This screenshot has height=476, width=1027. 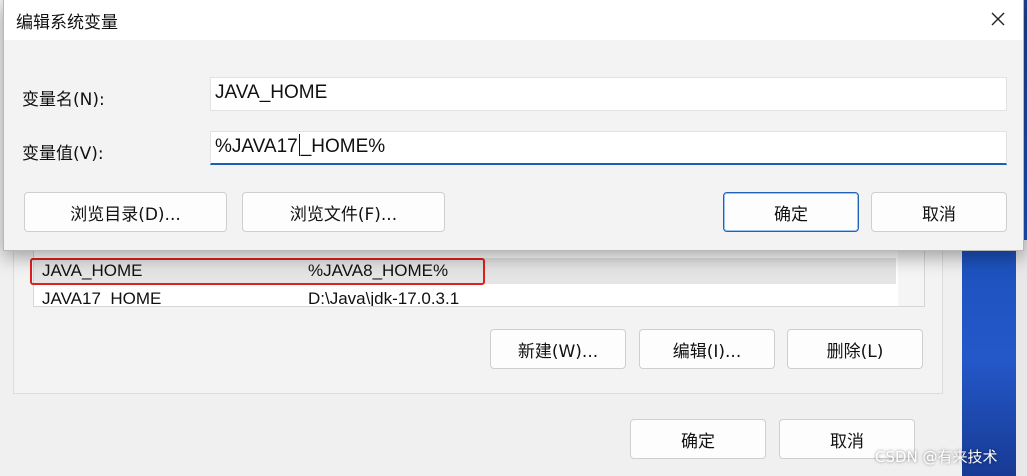 I want to click on cancel-button: 取消, so click(x=939, y=212).